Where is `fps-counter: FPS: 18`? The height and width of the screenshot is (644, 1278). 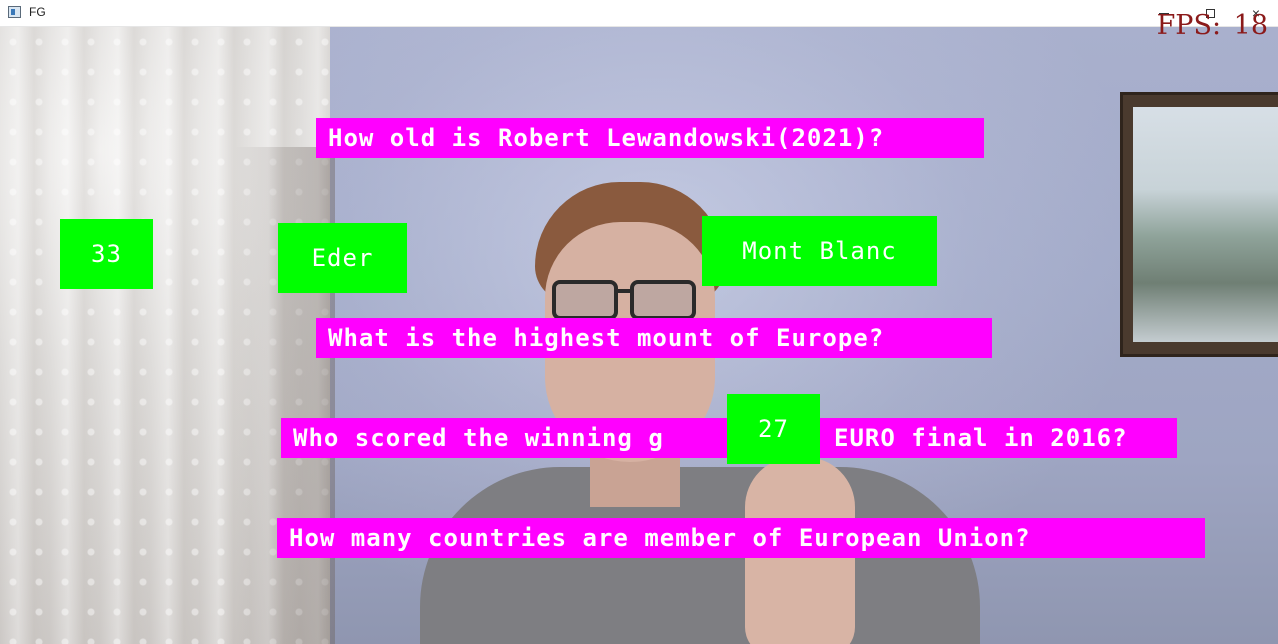
fps-counter: FPS: 18 is located at coordinates (1212, 25).